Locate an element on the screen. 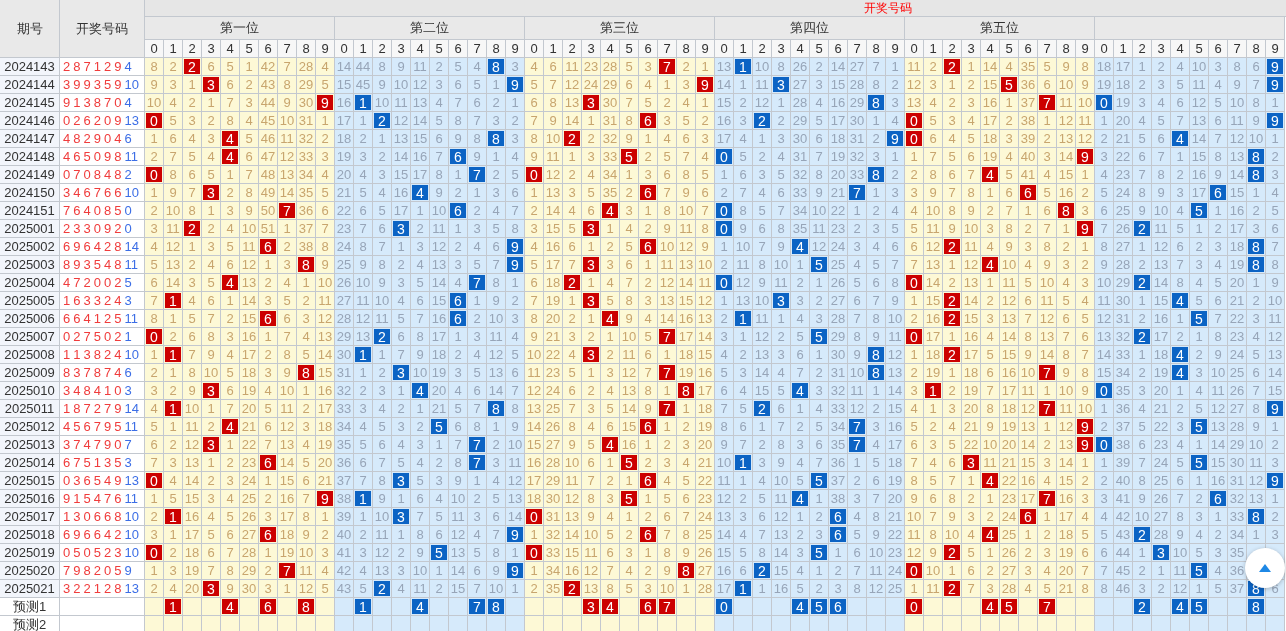  extra-number: 0 is located at coordinates (128, 210).